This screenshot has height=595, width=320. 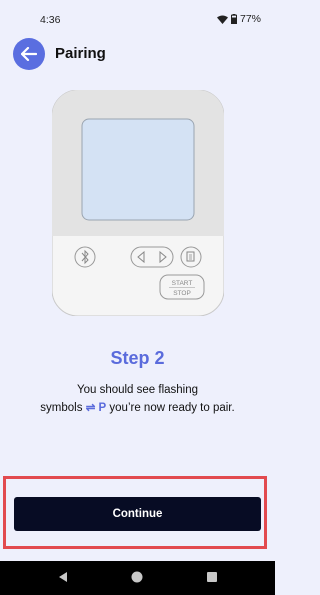 I want to click on battery-icon, so click(x=233, y=19).